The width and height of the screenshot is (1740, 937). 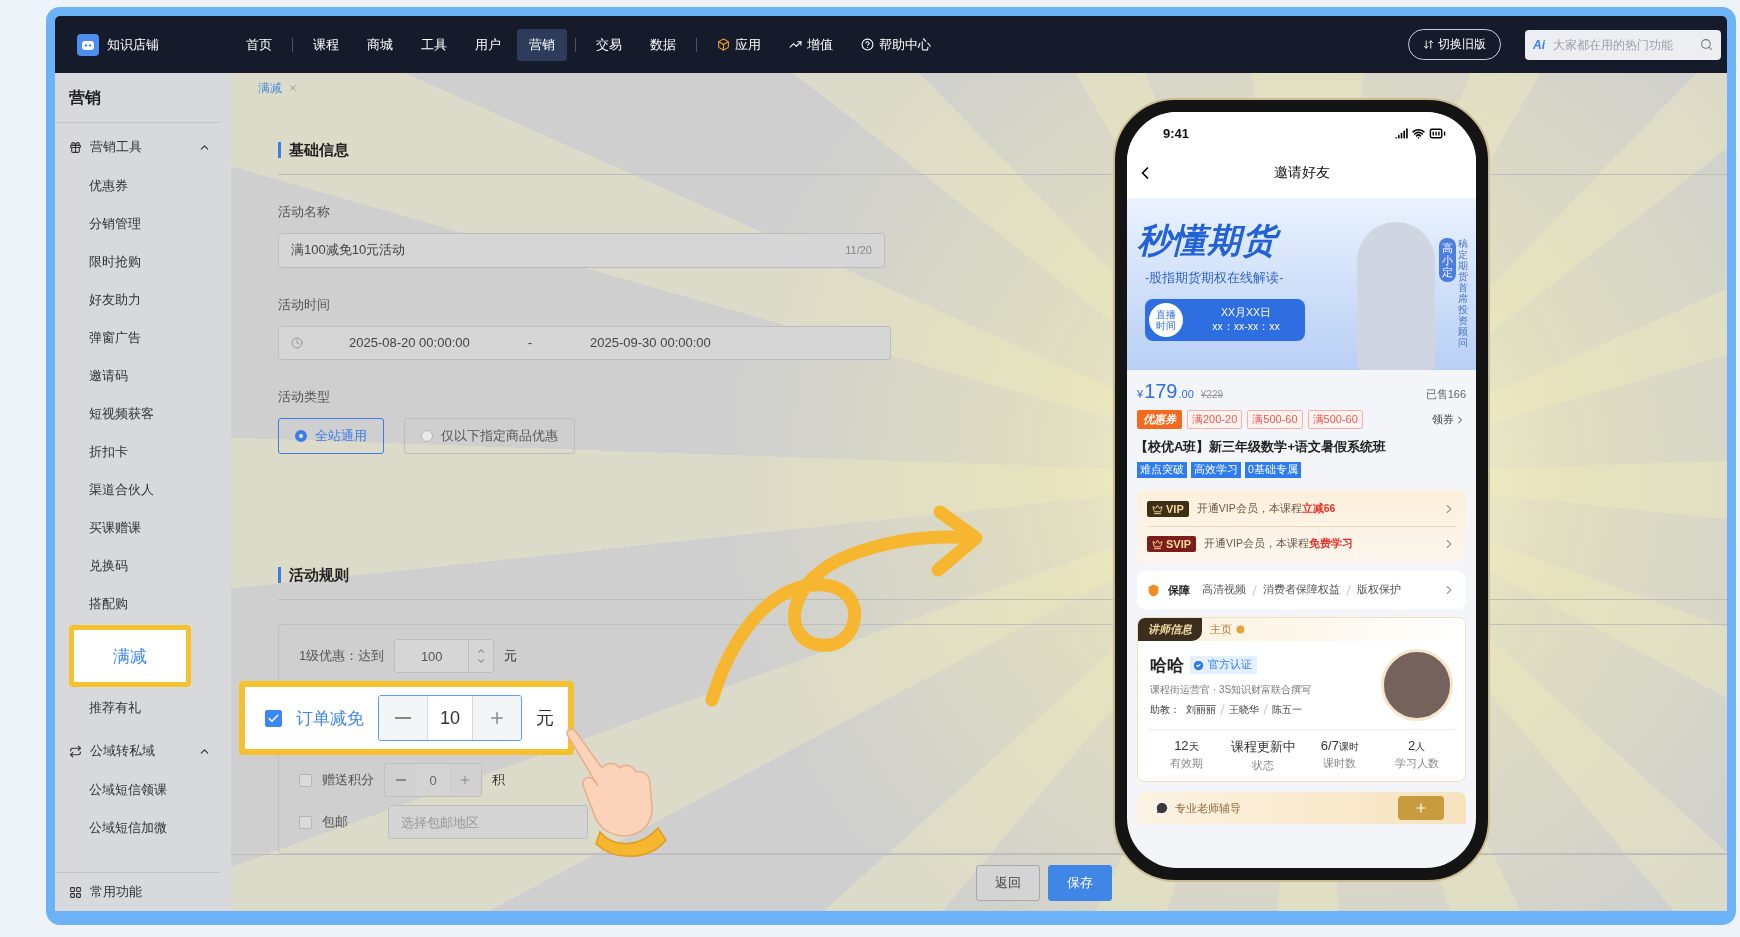 What do you see at coordinates (143, 224) in the screenshot?
I see `sidebar-item: 分销管理` at bounding box center [143, 224].